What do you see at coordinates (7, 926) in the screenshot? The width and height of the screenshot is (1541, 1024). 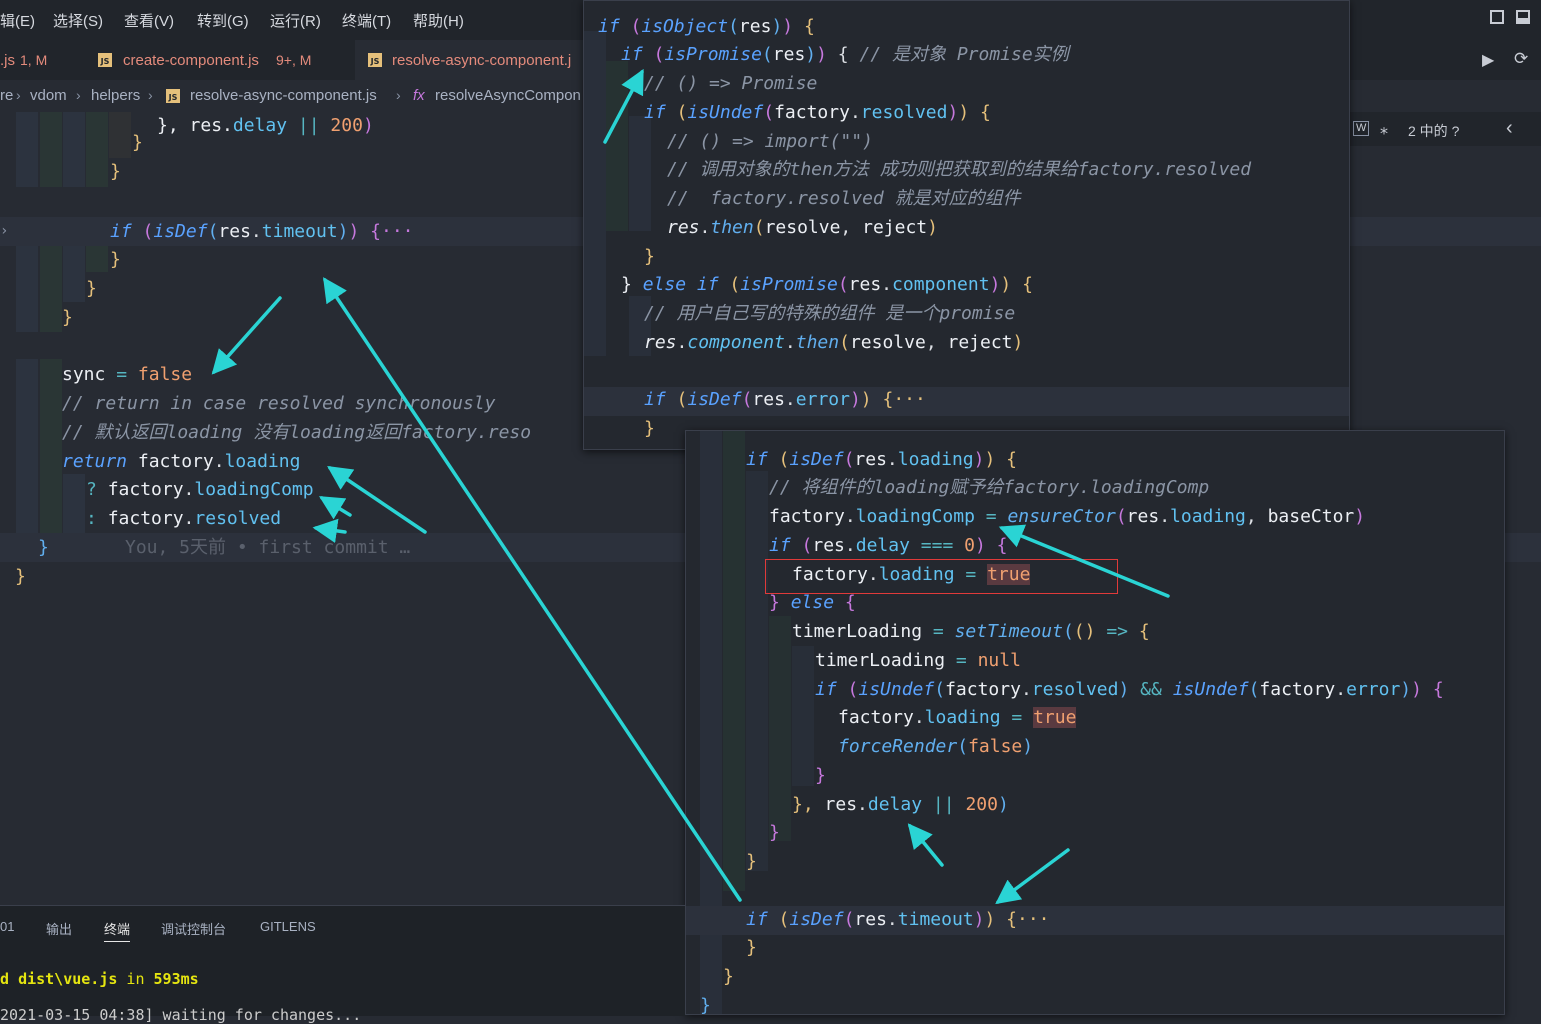 I see `tab-problems: 01` at bounding box center [7, 926].